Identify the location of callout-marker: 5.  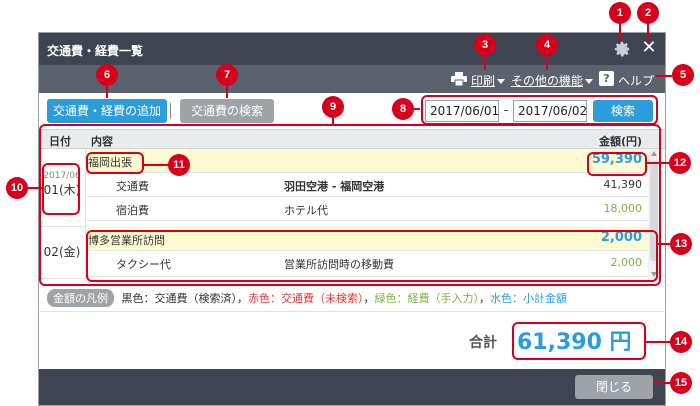
(683, 75).